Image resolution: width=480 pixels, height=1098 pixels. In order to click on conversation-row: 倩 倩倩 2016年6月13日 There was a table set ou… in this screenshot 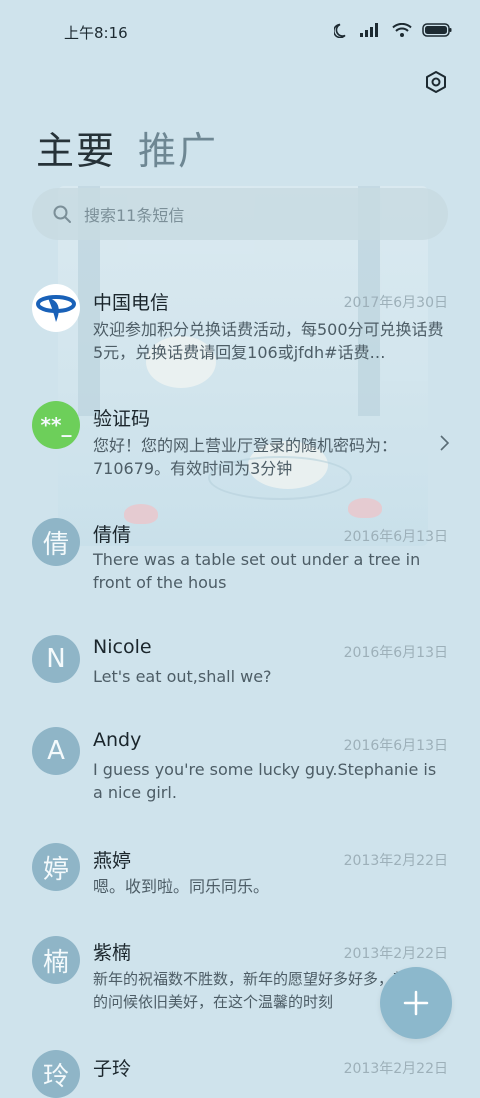, I will do `click(240, 561)`.